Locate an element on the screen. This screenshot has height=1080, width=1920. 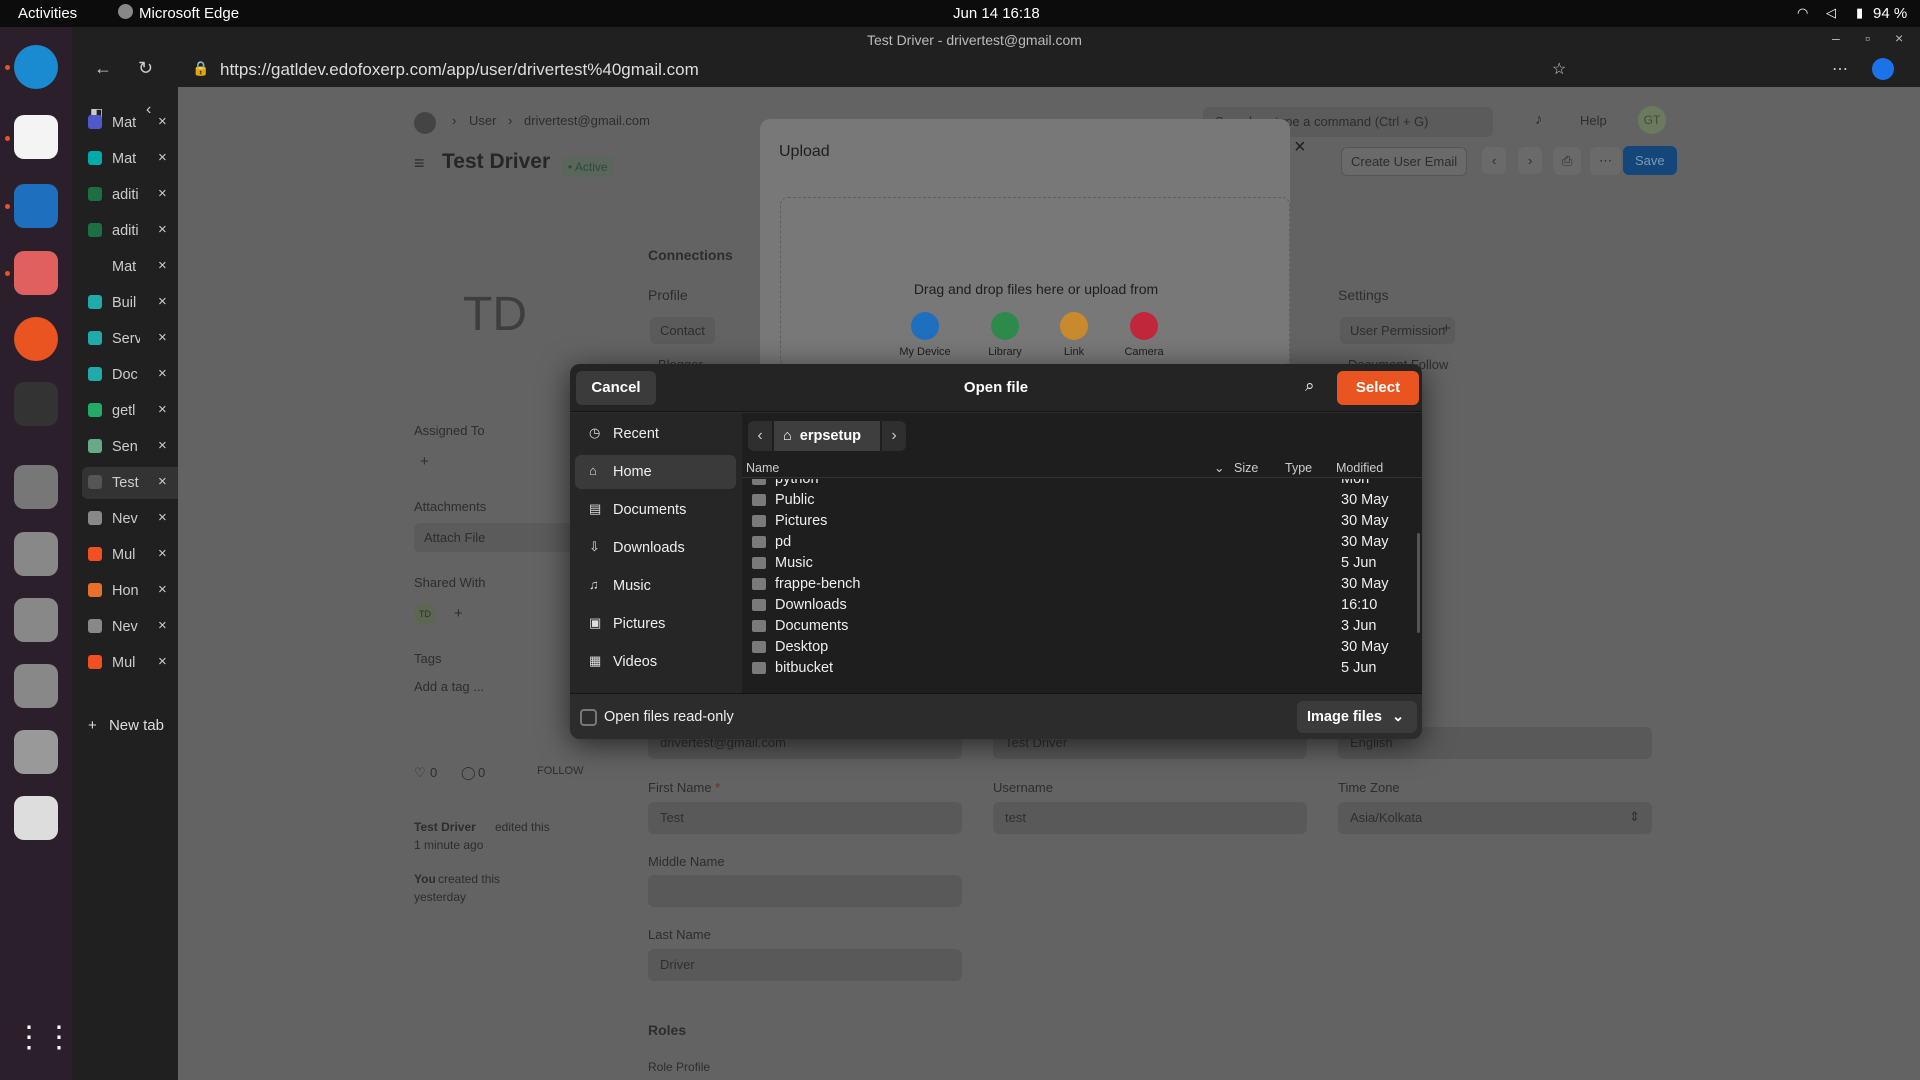
add-permission-icon: + is located at coordinates (1446, 328).